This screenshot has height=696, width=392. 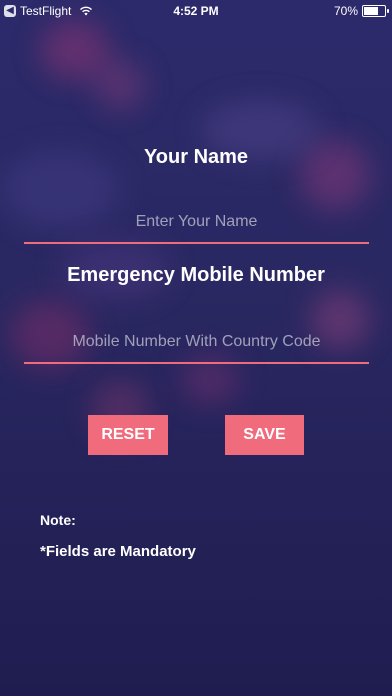 I want to click on battery-icon, so click(x=375, y=11).